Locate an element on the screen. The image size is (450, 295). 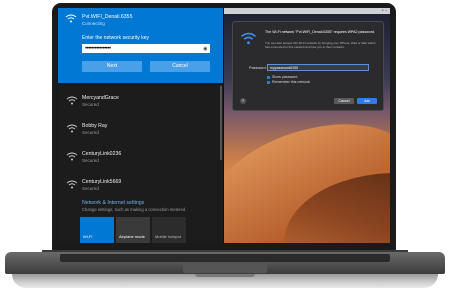
wifi-tile: Wi-Fi is located at coordinates (97, 230).